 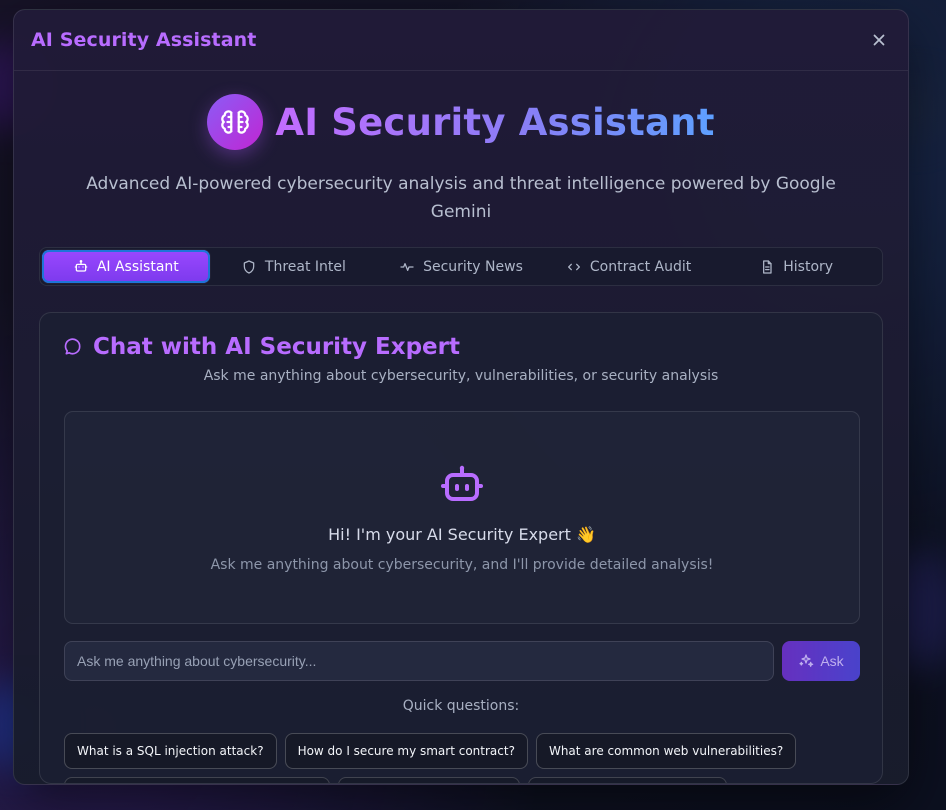 What do you see at coordinates (666, 751) in the screenshot?
I see `quick-question-web-vulnerabilities: What are common web vulnerabilities?` at bounding box center [666, 751].